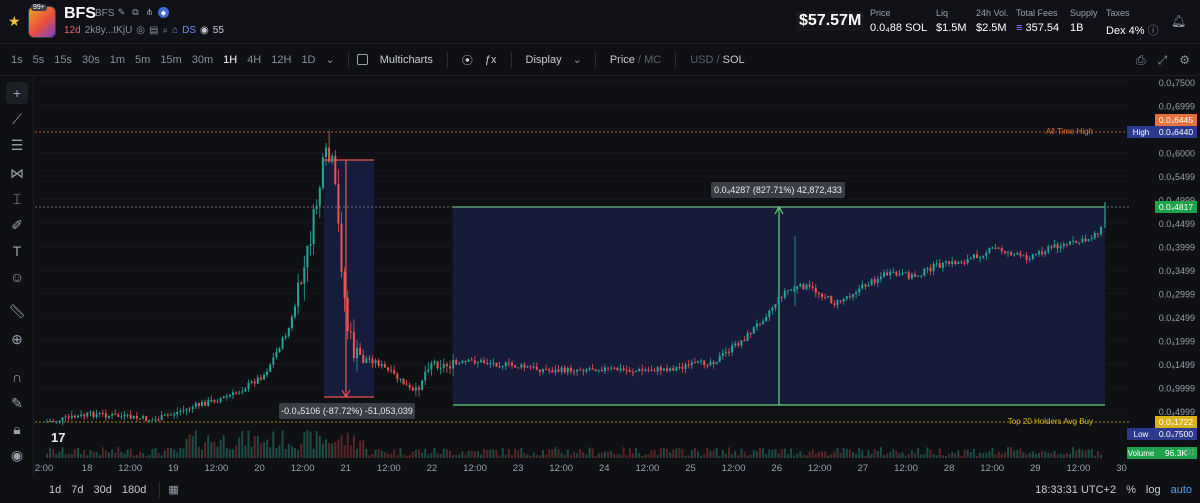 This screenshot has width=1200, height=503. I want to click on search-icon: ⌕, so click(165, 30).